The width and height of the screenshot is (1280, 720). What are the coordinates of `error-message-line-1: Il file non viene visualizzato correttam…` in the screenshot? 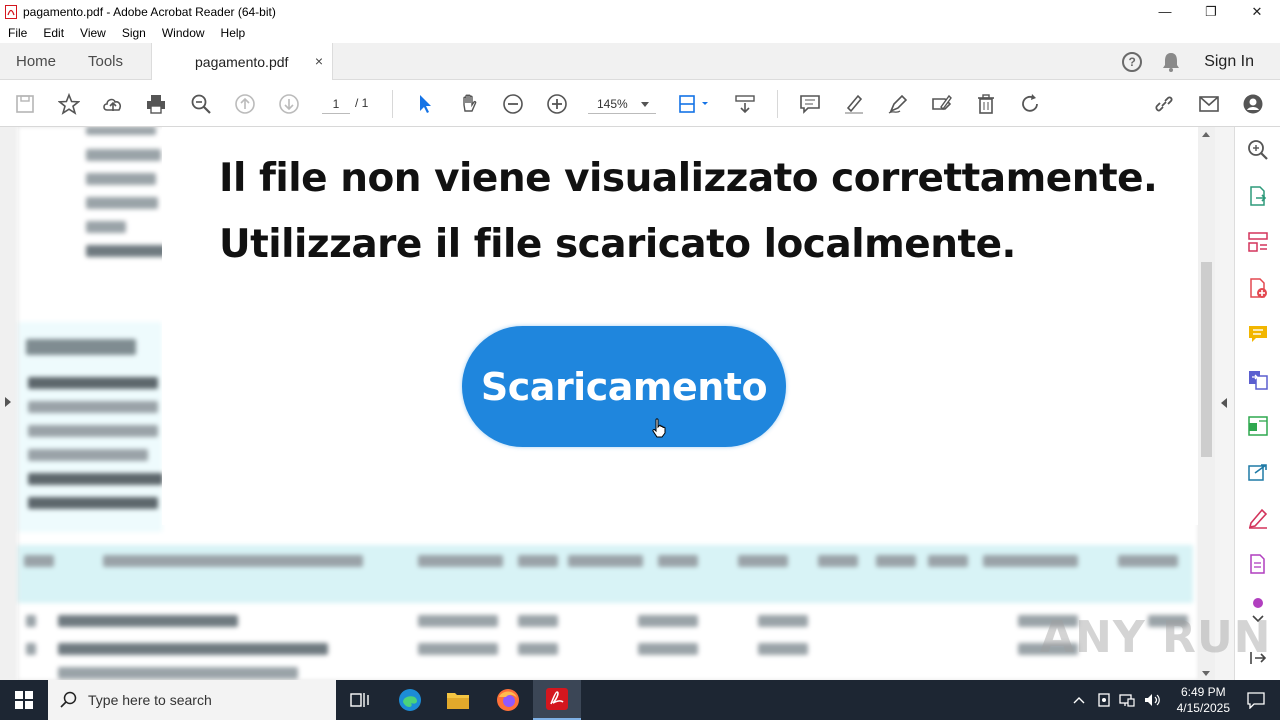 It's located at (688, 178).